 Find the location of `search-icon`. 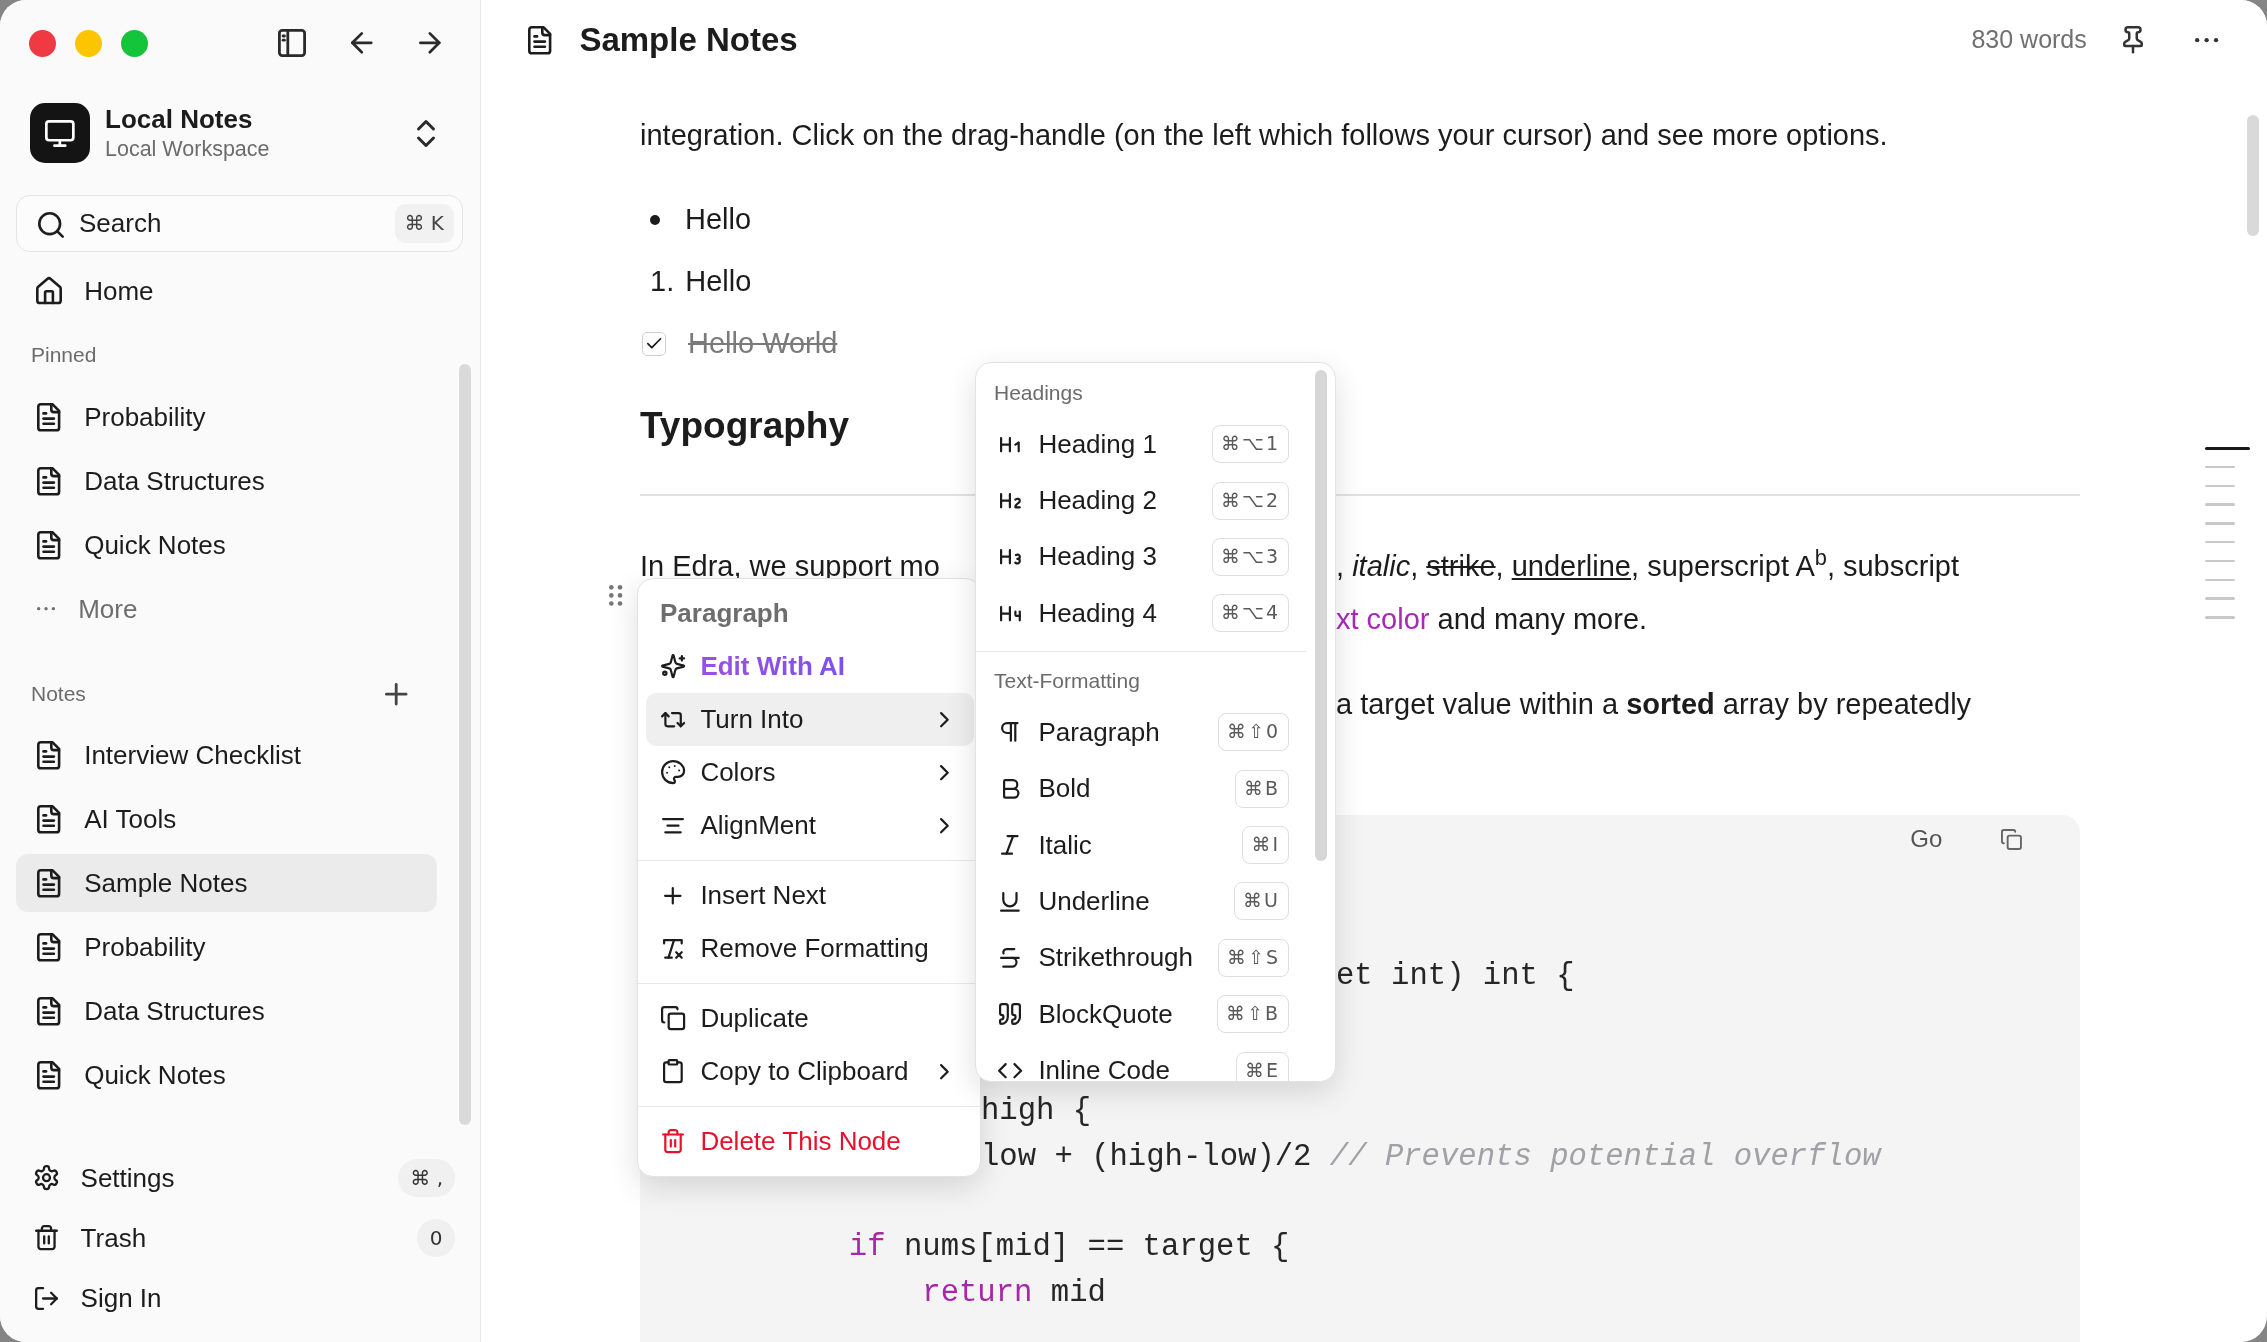

search-icon is located at coordinates (51, 225).